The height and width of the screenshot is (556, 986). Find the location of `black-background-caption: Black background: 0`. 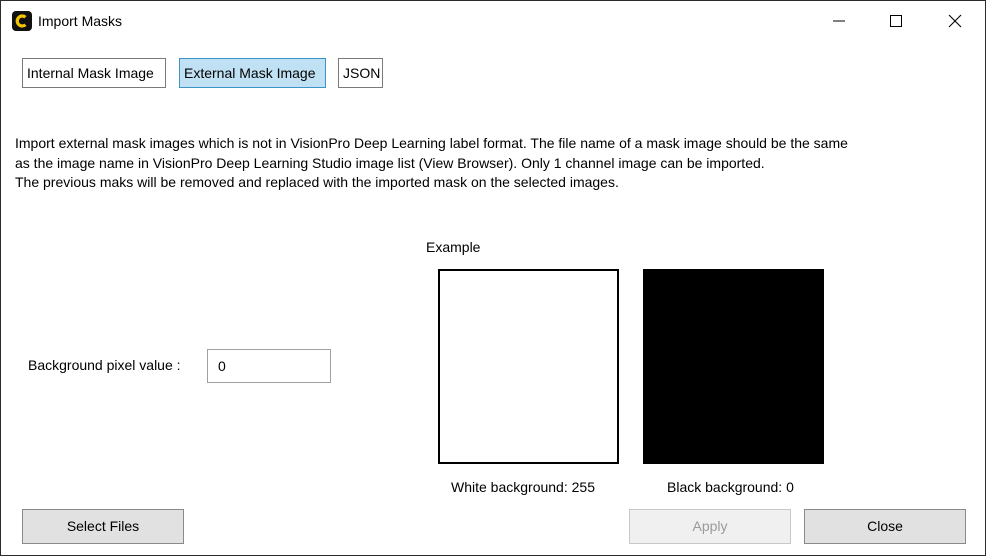

black-background-caption: Black background: 0 is located at coordinates (730, 487).